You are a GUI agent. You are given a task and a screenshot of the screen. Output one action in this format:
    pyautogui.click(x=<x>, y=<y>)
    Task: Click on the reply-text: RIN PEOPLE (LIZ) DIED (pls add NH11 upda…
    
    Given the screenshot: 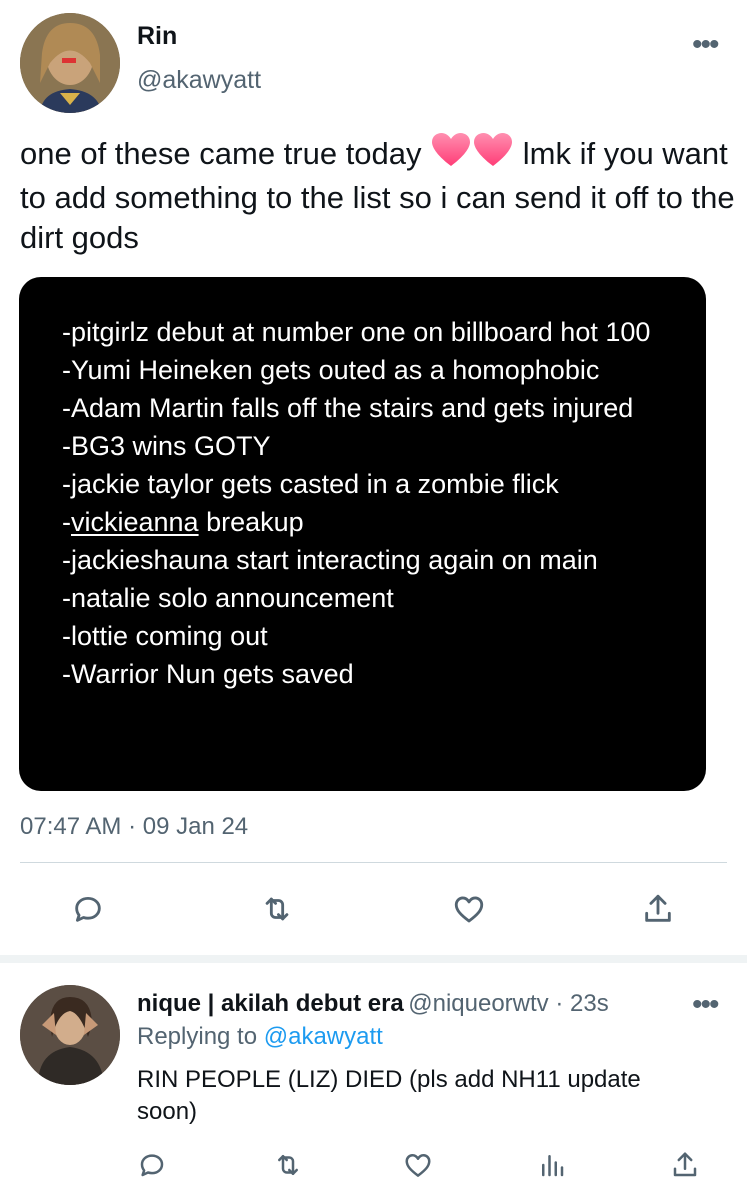 What is the action you would take?
    pyautogui.click(x=389, y=1095)
    